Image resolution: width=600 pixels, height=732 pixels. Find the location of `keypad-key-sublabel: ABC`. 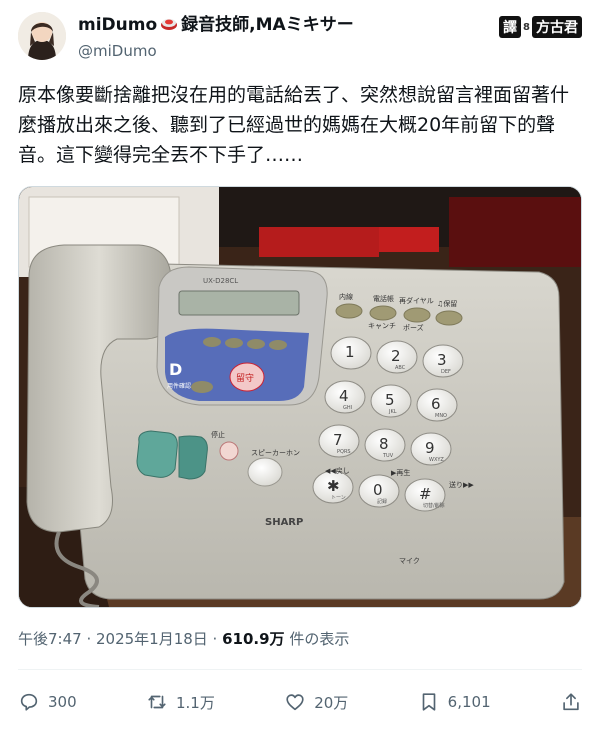

keypad-key-sublabel: ABC is located at coordinates (400, 368).